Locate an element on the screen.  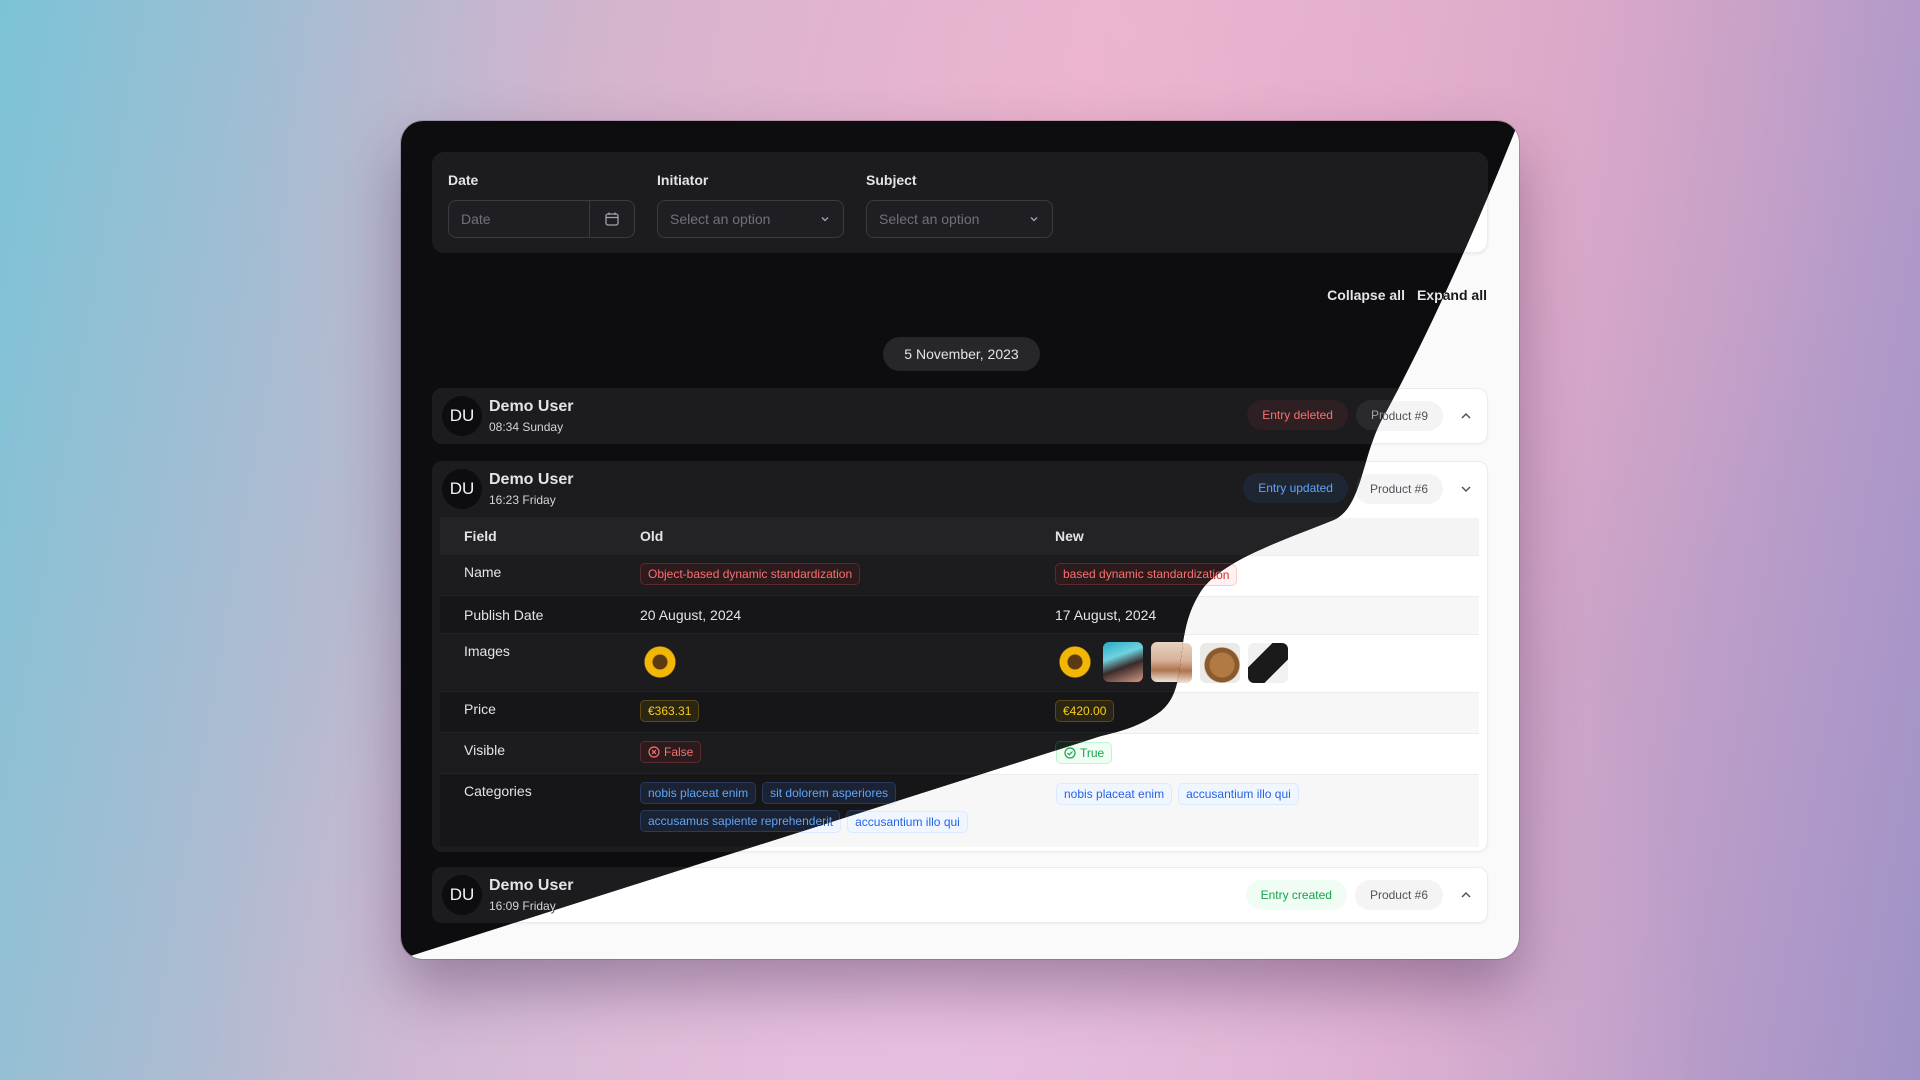
initiator-filter: Initiator Select an option is located at coordinates (750, 195).